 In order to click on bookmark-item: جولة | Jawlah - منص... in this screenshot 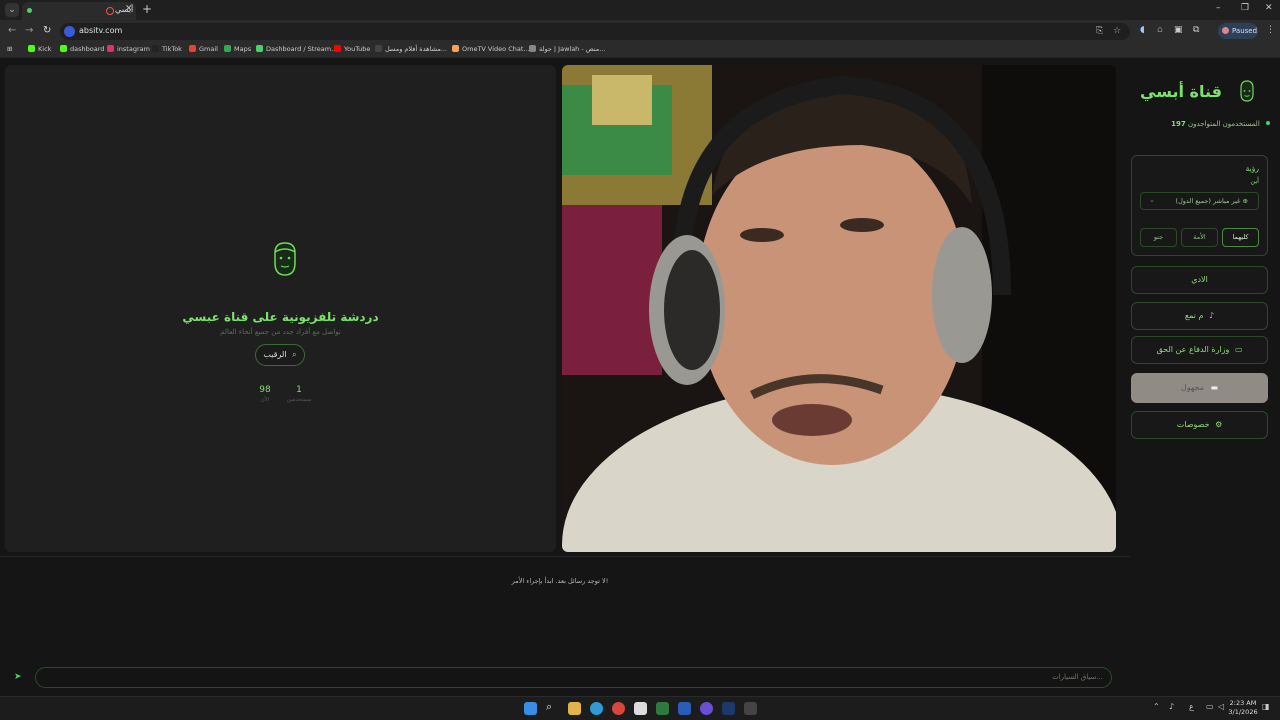, I will do `click(567, 49)`.